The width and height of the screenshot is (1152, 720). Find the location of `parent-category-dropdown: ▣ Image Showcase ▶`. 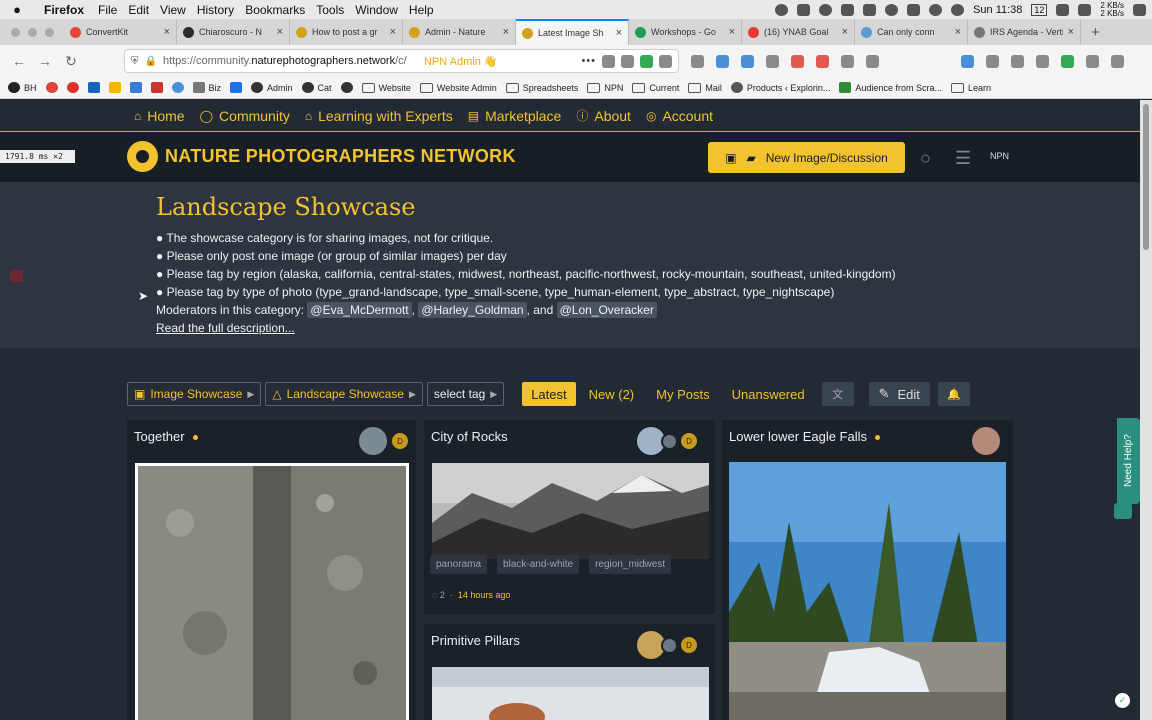

parent-category-dropdown: ▣ Image Showcase ▶ is located at coordinates (194, 394).